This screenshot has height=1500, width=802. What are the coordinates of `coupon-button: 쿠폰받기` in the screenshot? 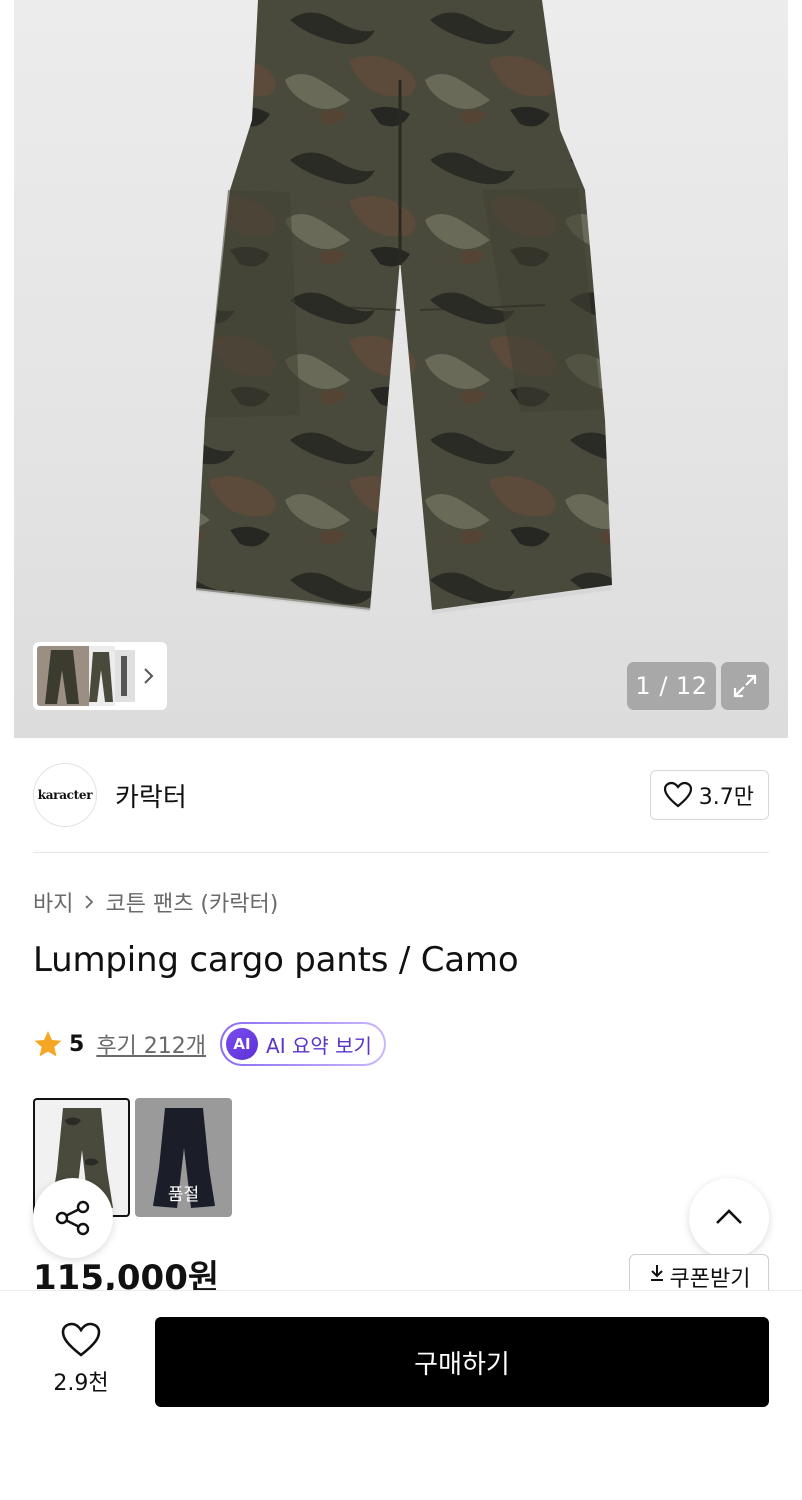 It's located at (699, 1272).